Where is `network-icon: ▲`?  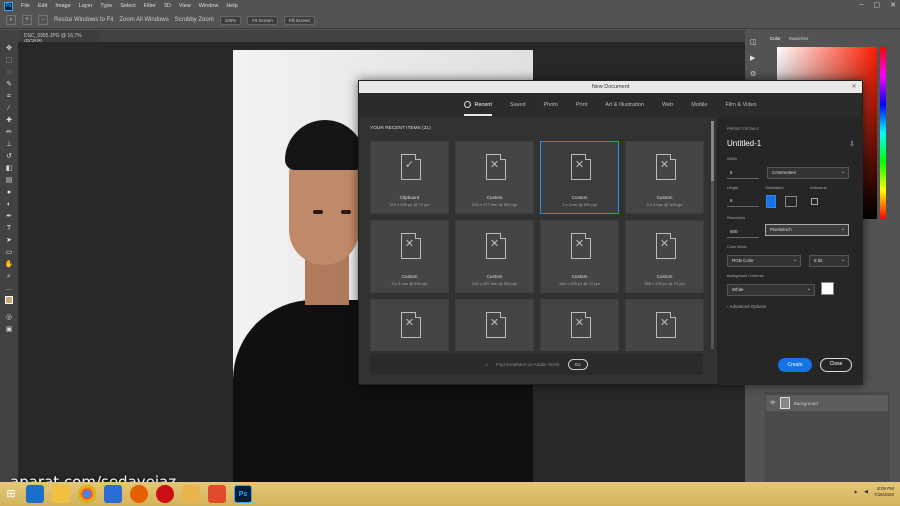
network-icon: ▲ is located at coordinates (855, 492).